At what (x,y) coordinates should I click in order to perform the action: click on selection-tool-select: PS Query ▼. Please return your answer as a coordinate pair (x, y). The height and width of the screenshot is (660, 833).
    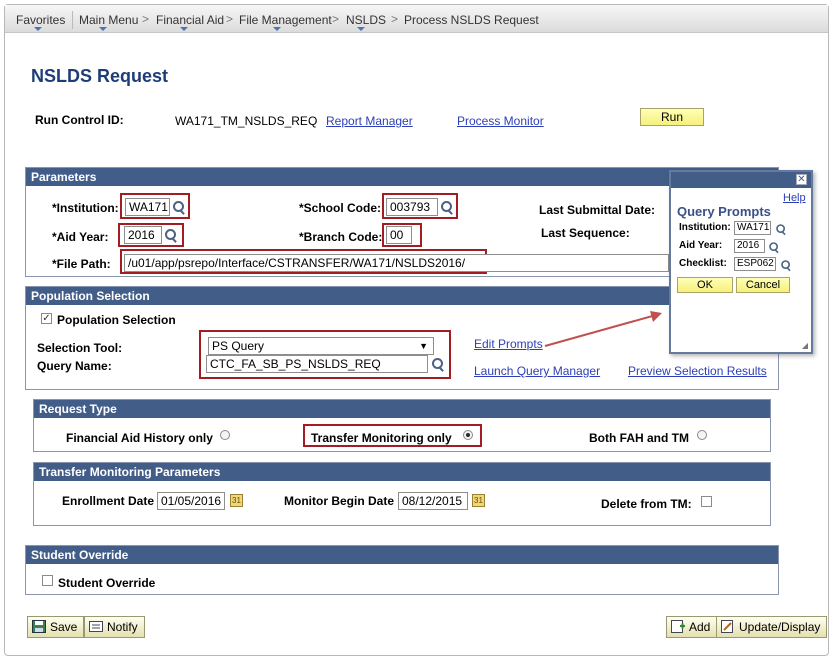
    Looking at the image, I should click on (321, 346).